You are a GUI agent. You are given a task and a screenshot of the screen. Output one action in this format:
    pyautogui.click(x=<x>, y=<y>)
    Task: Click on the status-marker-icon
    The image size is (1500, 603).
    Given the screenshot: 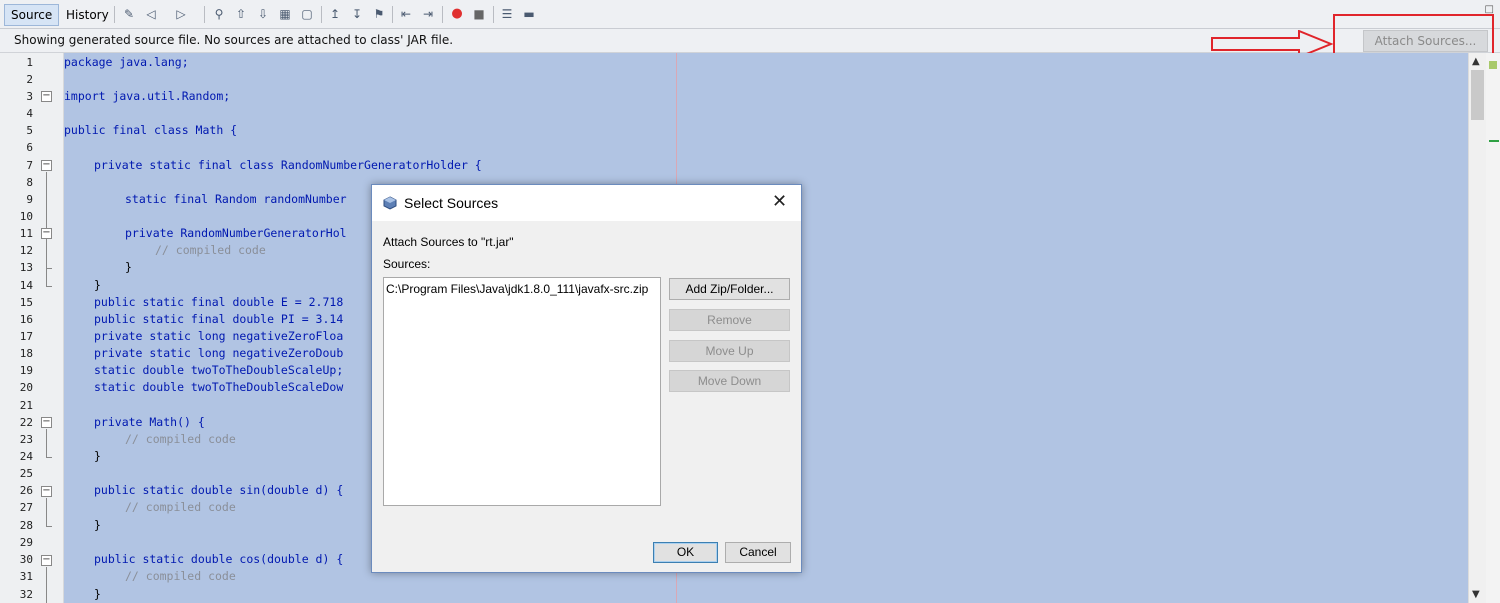 What is the action you would take?
    pyautogui.click(x=1493, y=65)
    